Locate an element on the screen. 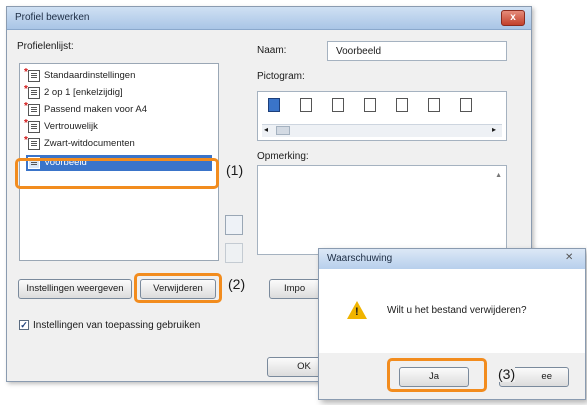  list-item: * 2 op 1 [enkelzijdig] is located at coordinates (118, 92).